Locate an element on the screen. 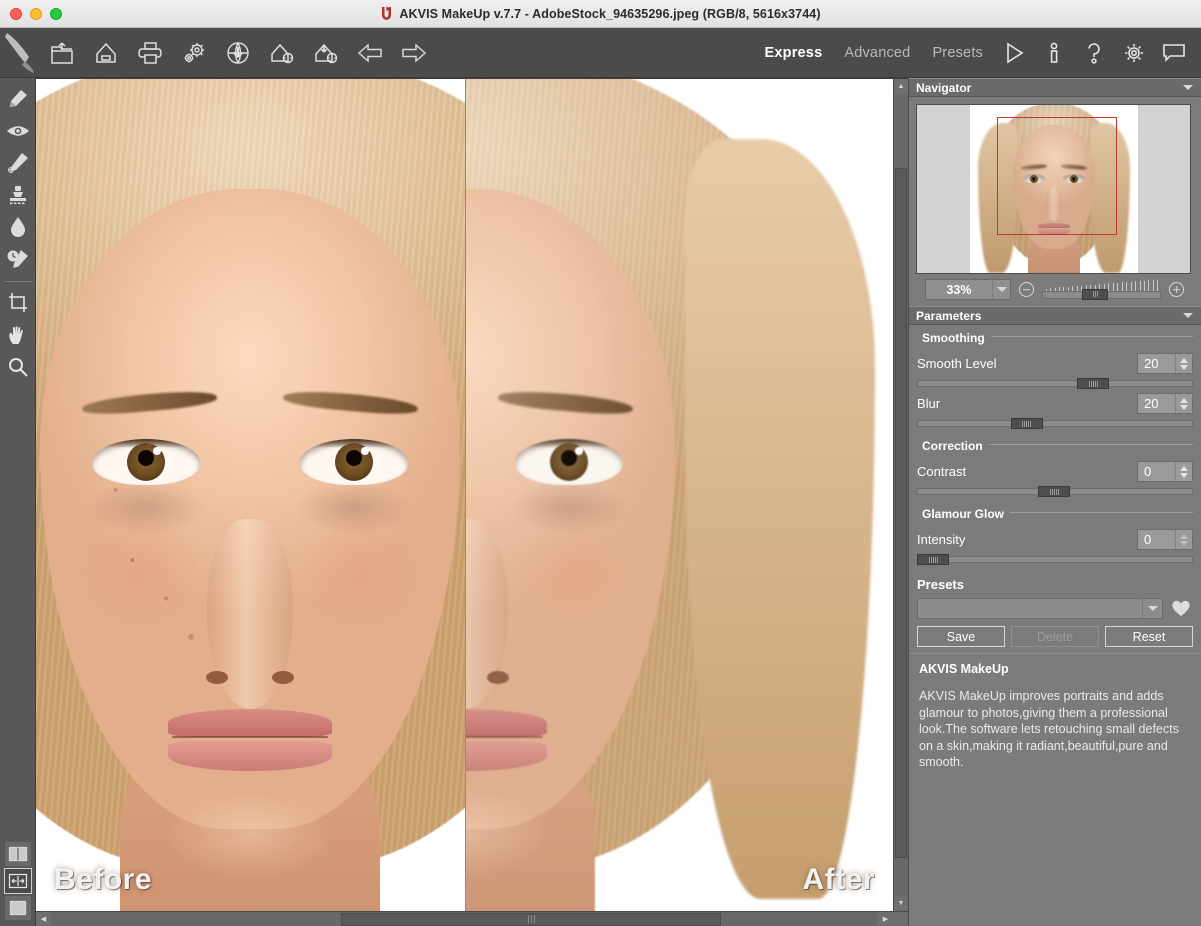 This screenshot has width=1201, height=926. window-controls is located at coordinates (31, 13).